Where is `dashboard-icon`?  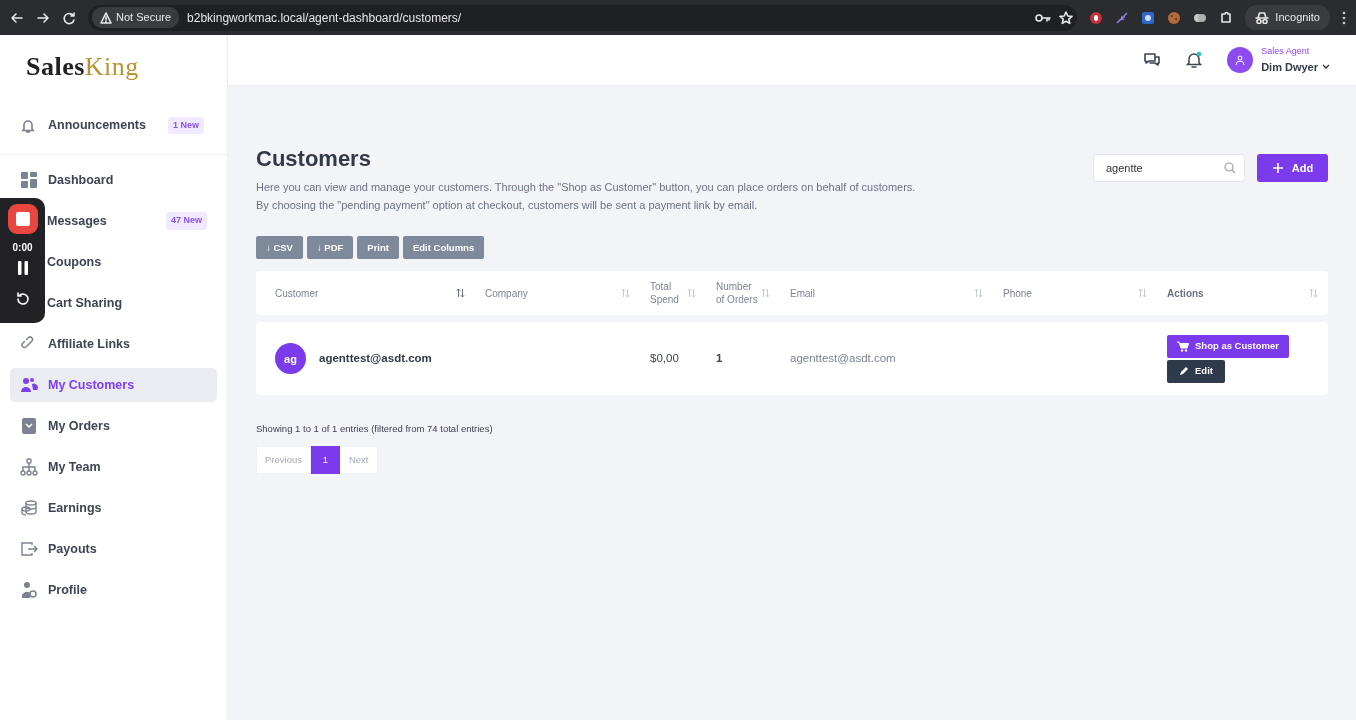
dashboard-icon is located at coordinates (29, 180).